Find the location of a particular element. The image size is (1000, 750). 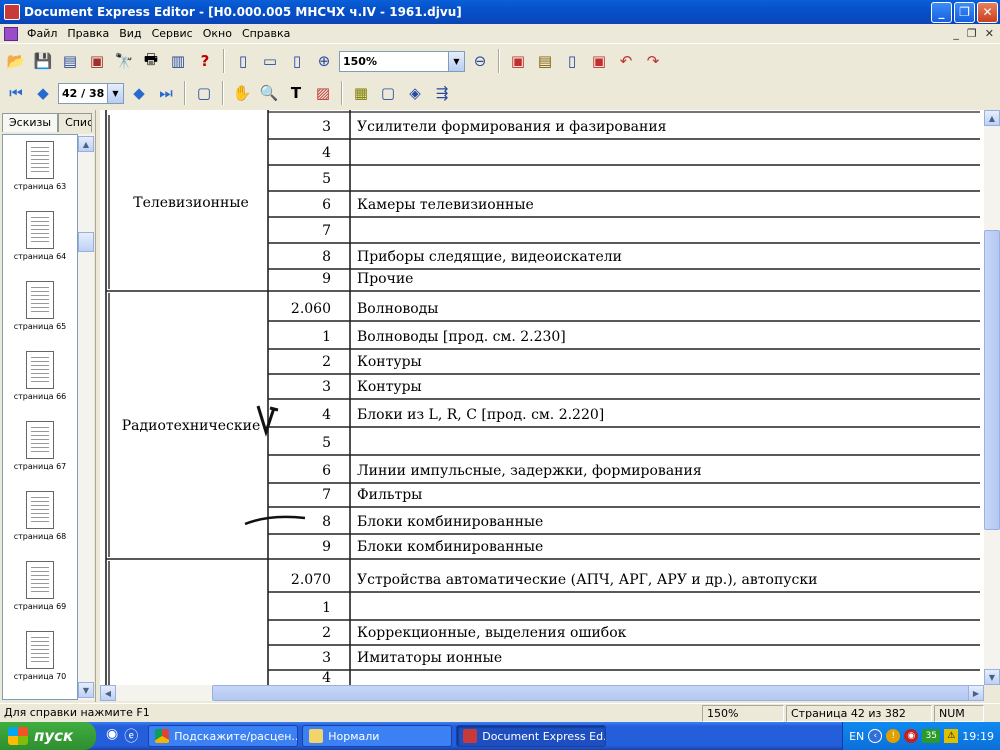

row-text: Камеры телевизионные is located at coordinates (445, 205).